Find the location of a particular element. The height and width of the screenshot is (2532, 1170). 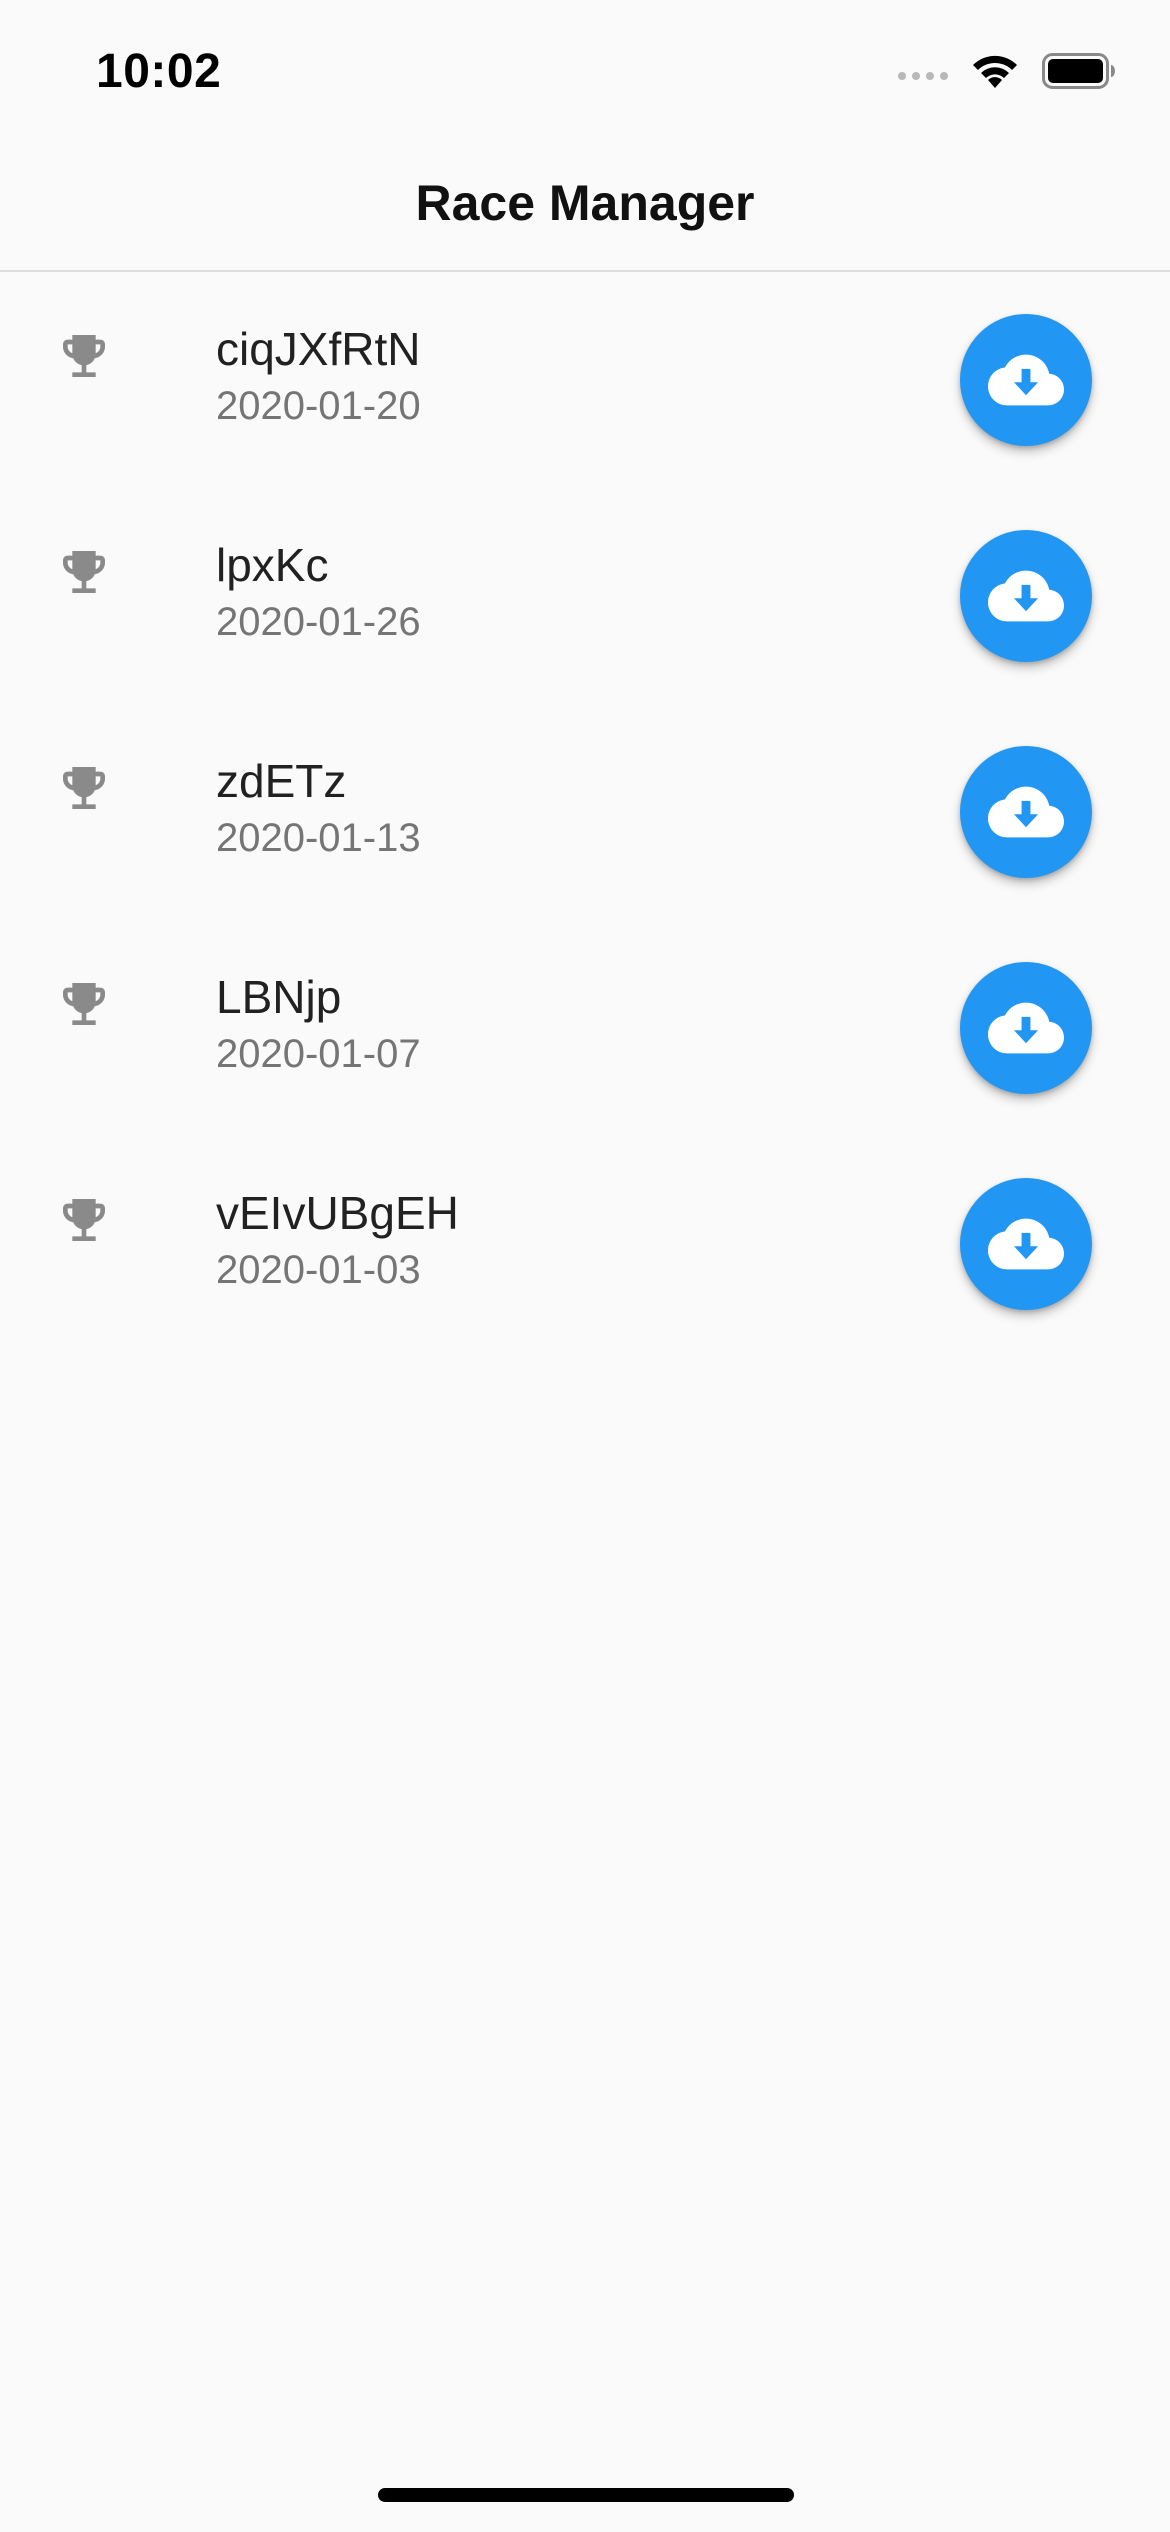

race-date: 2020-01-13 is located at coordinates (318, 838).